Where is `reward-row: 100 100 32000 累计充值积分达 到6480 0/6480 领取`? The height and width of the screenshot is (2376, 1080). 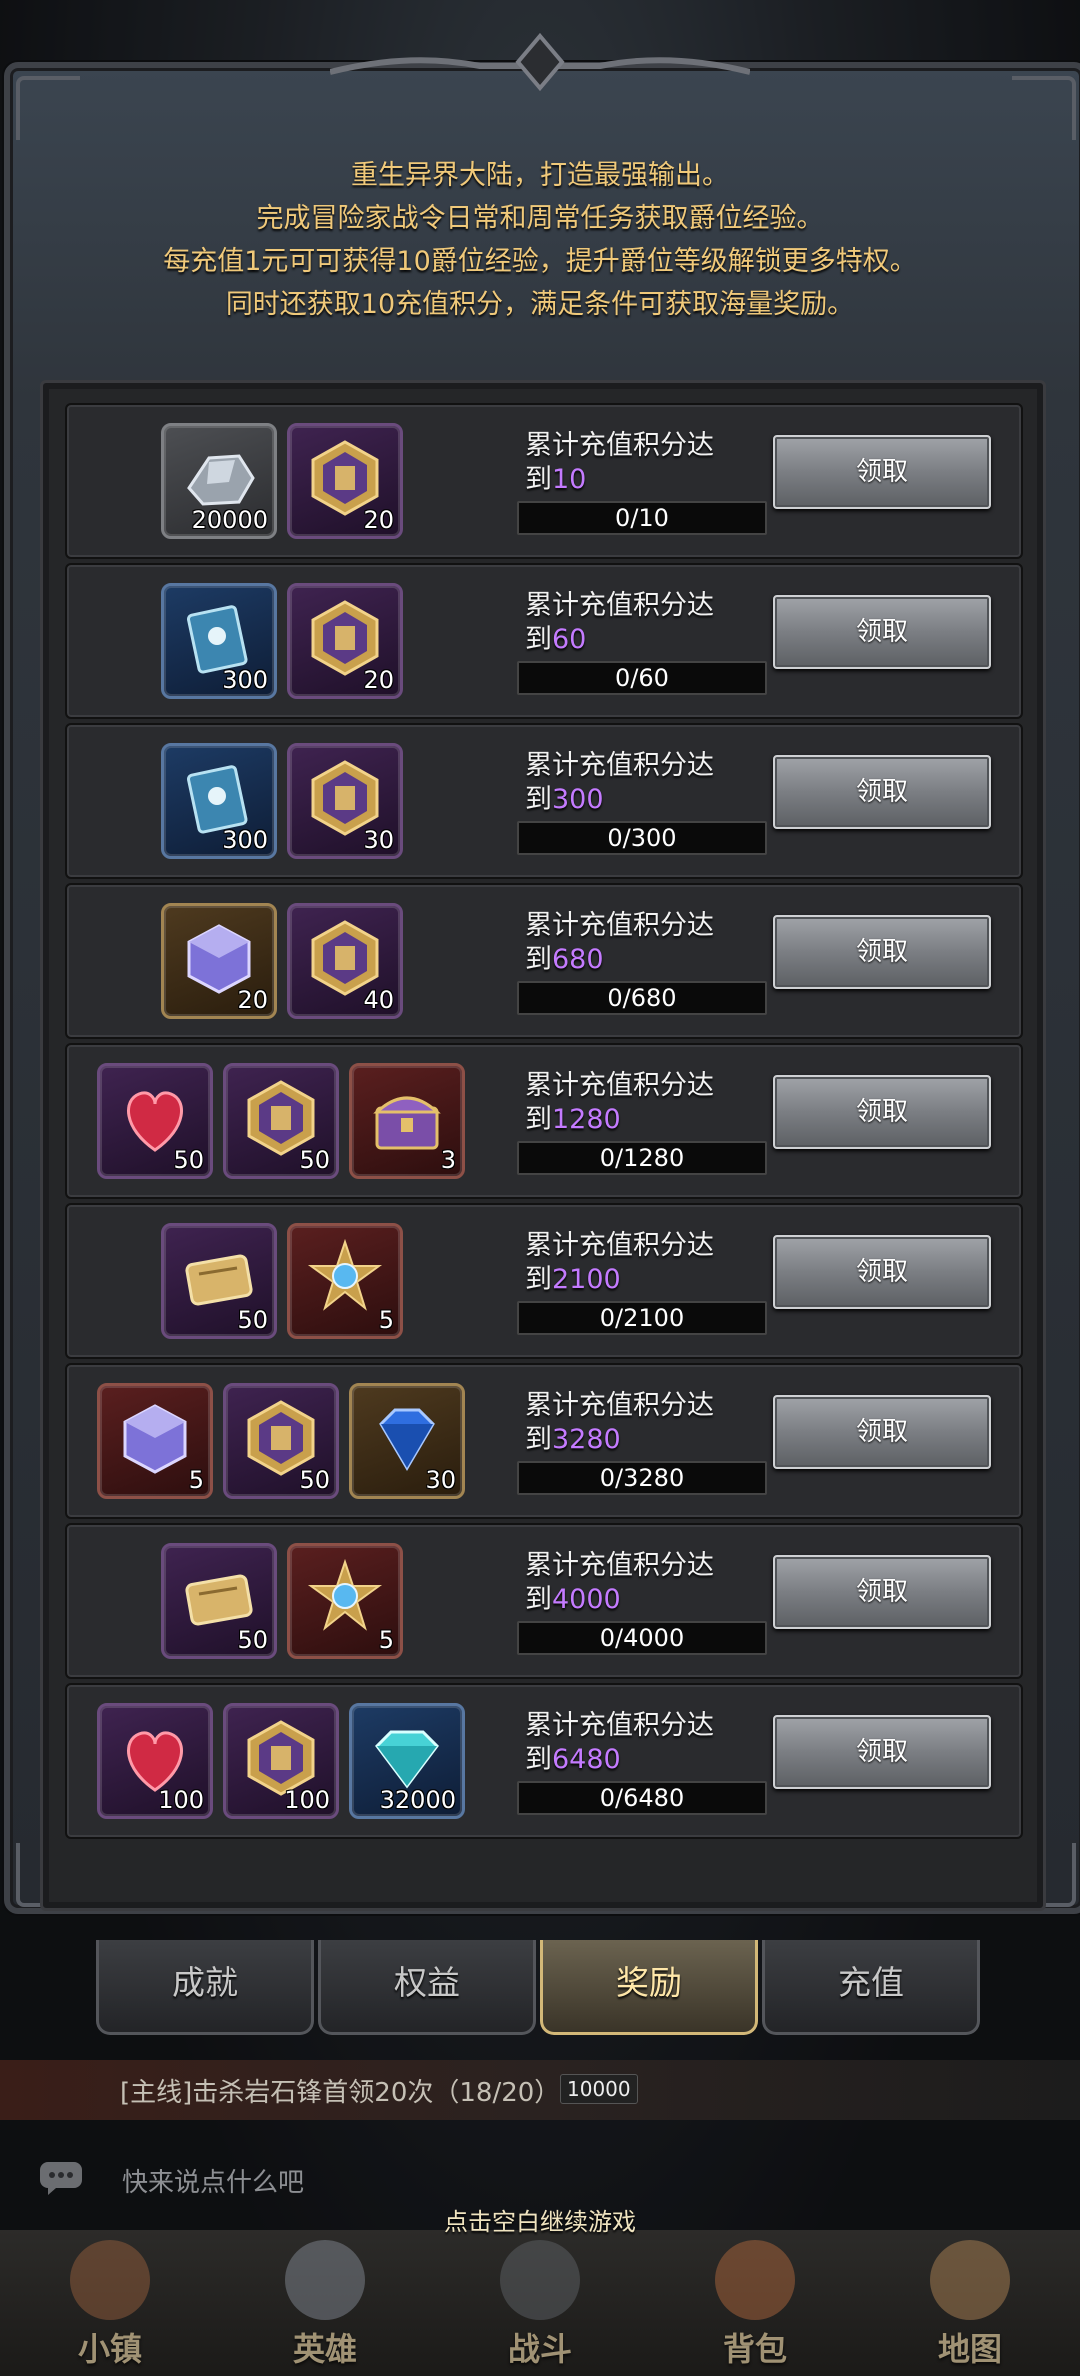
reward-row: 100 100 32000 累计充值积分达 到6480 0/6480 领取 is located at coordinates (544, 1761).